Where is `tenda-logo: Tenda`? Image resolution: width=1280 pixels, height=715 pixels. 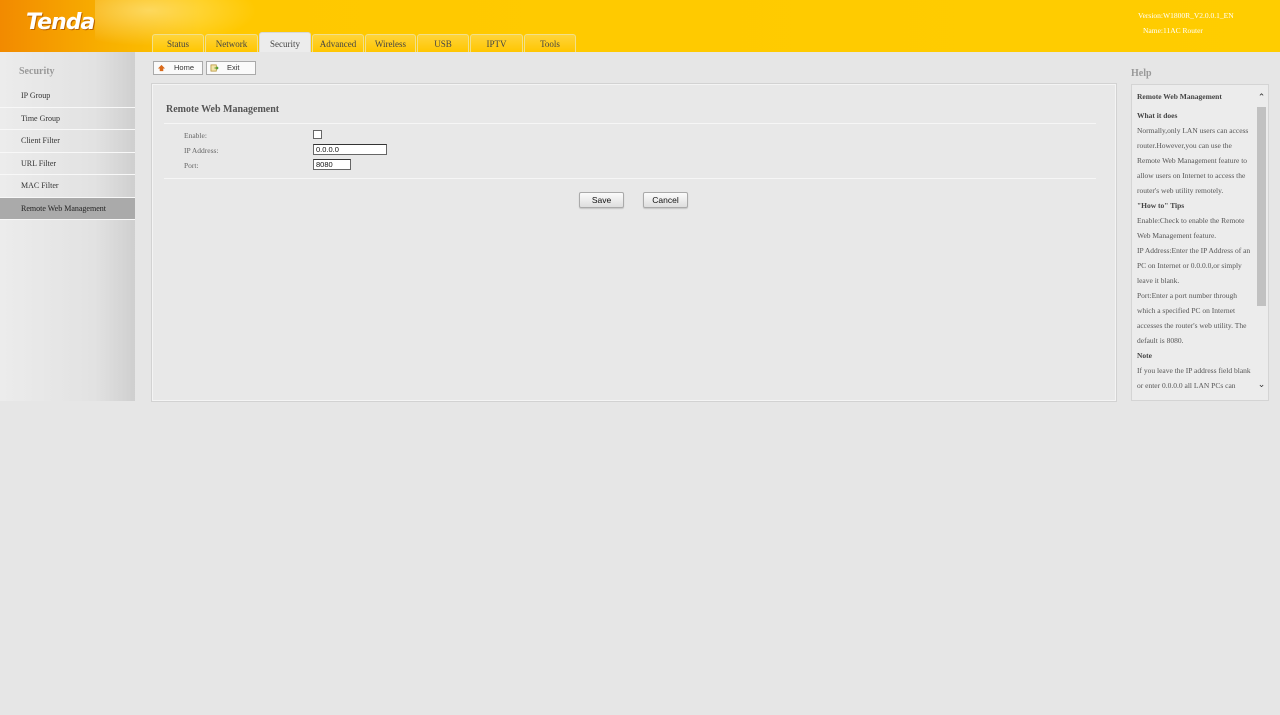
tenda-logo: Tenda is located at coordinates (60, 22).